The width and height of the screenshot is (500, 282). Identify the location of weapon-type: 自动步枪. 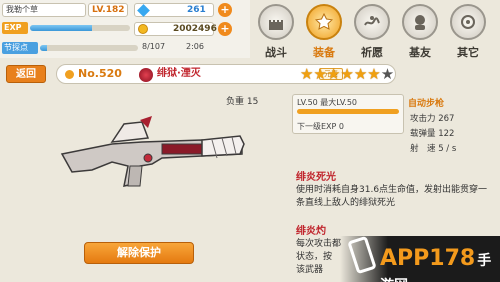
(426, 104).